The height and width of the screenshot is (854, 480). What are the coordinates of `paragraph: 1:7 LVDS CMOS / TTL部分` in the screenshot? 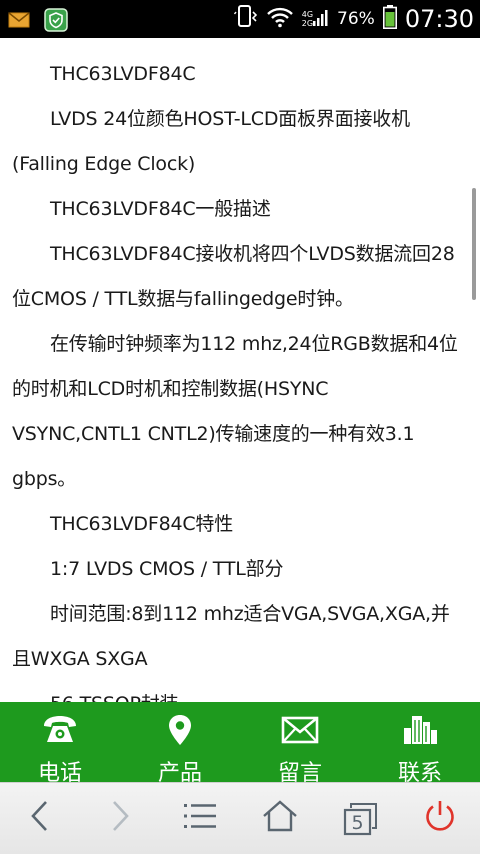 It's located at (167, 569).